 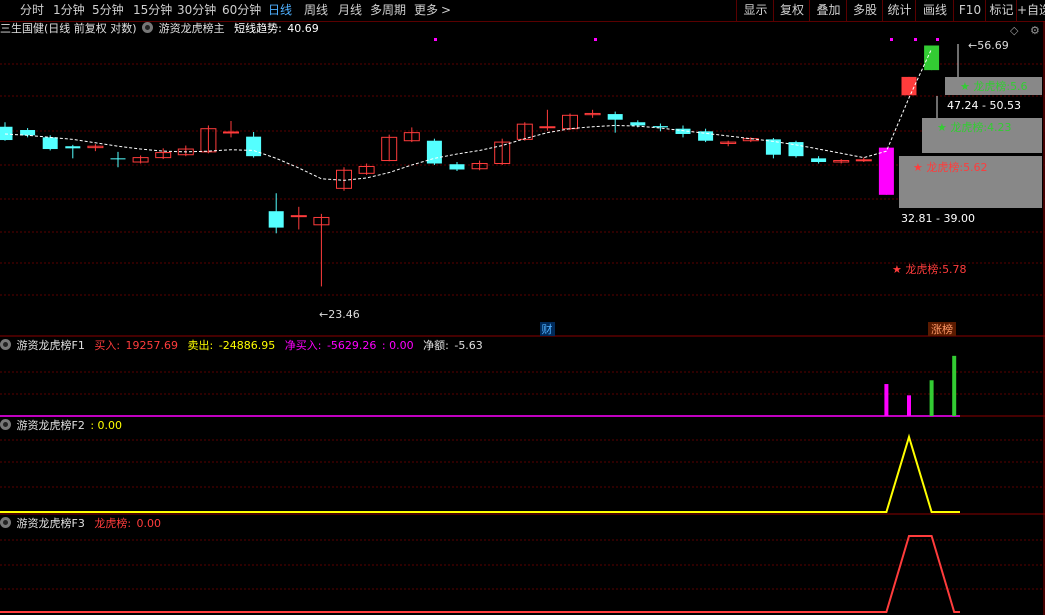 What do you see at coordinates (547, 329) in the screenshot?
I see `cai-tag: 财` at bounding box center [547, 329].